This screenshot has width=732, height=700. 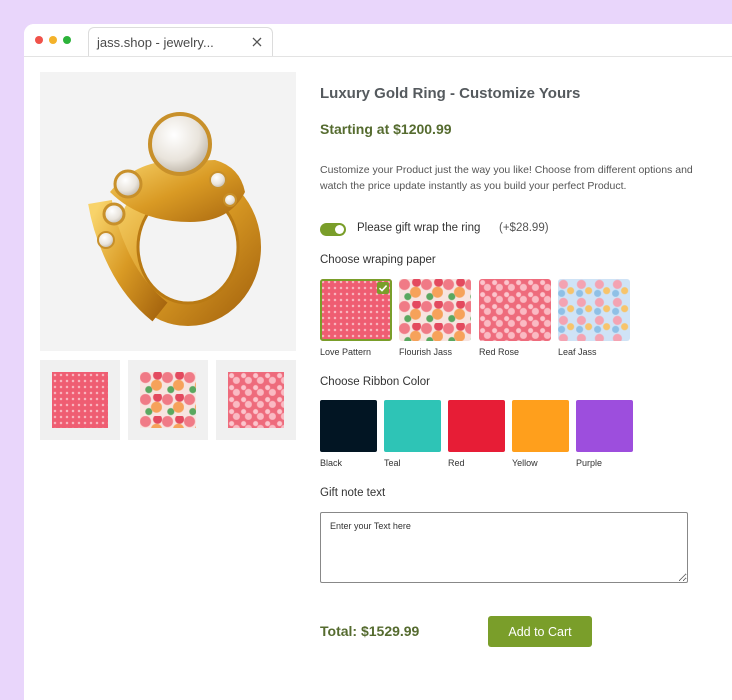 What do you see at coordinates (53, 40) in the screenshot?
I see `window-minimize-dot` at bounding box center [53, 40].